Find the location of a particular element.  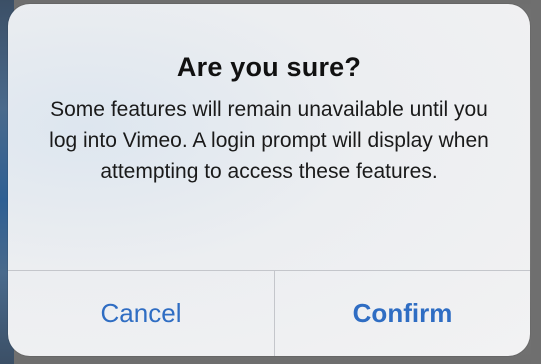

cancel-button: Cancel is located at coordinates (141, 313).